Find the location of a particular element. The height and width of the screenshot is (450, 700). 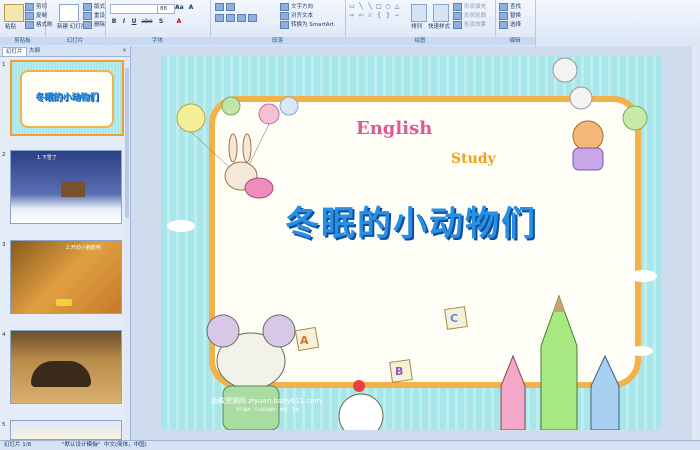

triangle-shape-icon: △ is located at coordinates (397, 6).